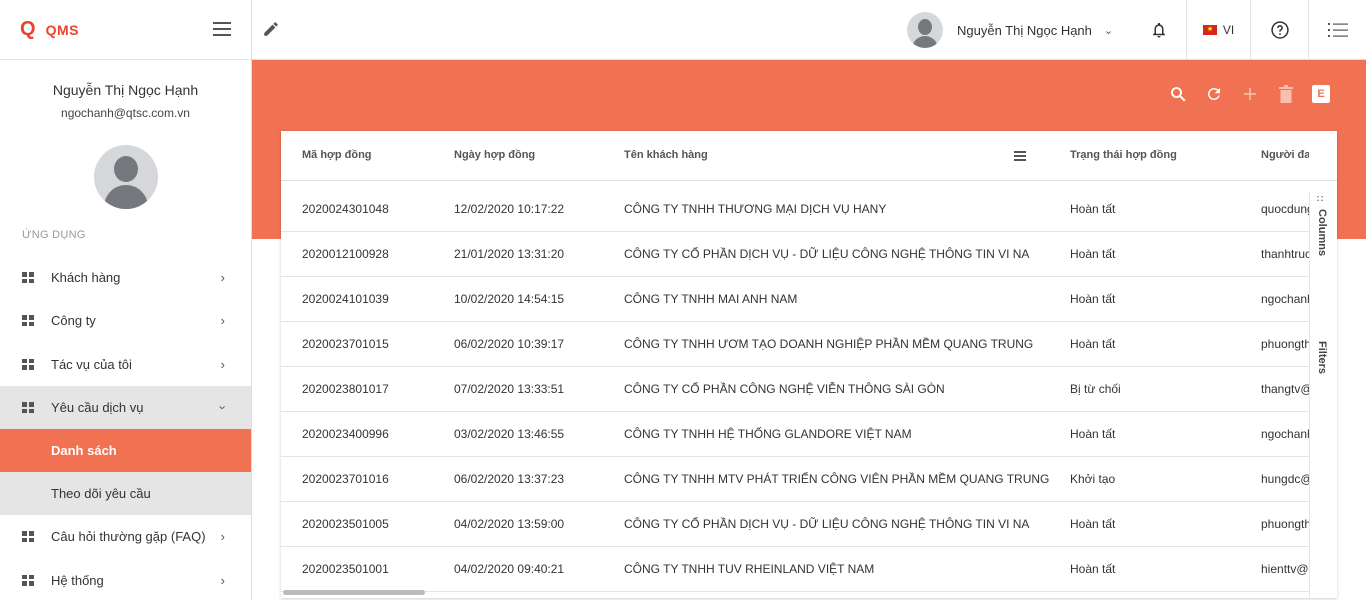  I want to click on column-header: Mã hợp đồng, so click(337, 155).